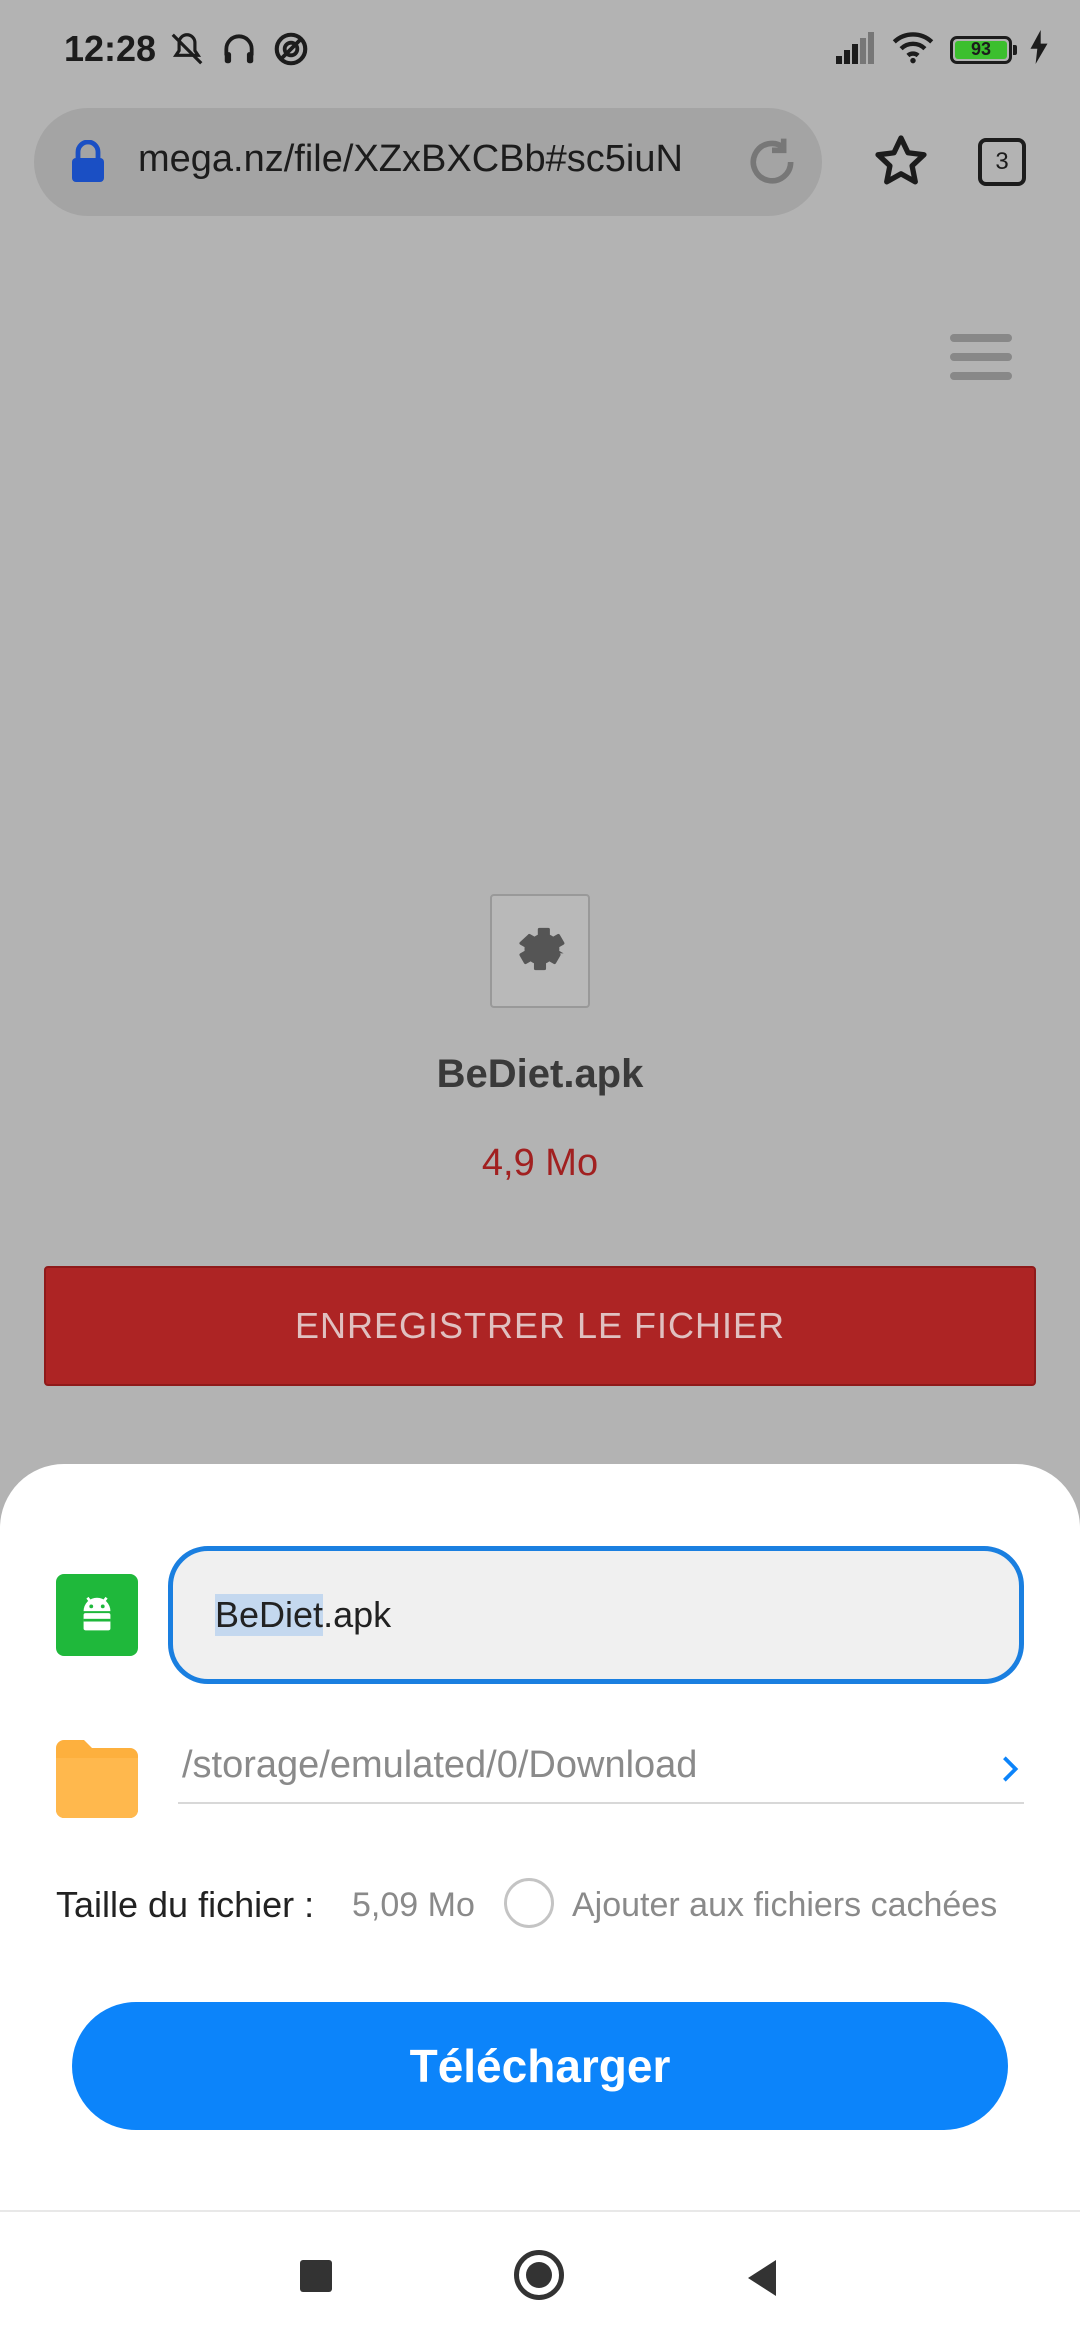 The width and height of the screenshot is (1080, 2340). Describe the element at coordinates (540, 2066) in the screenshot. I see `download-button: Télécharger` at that location.